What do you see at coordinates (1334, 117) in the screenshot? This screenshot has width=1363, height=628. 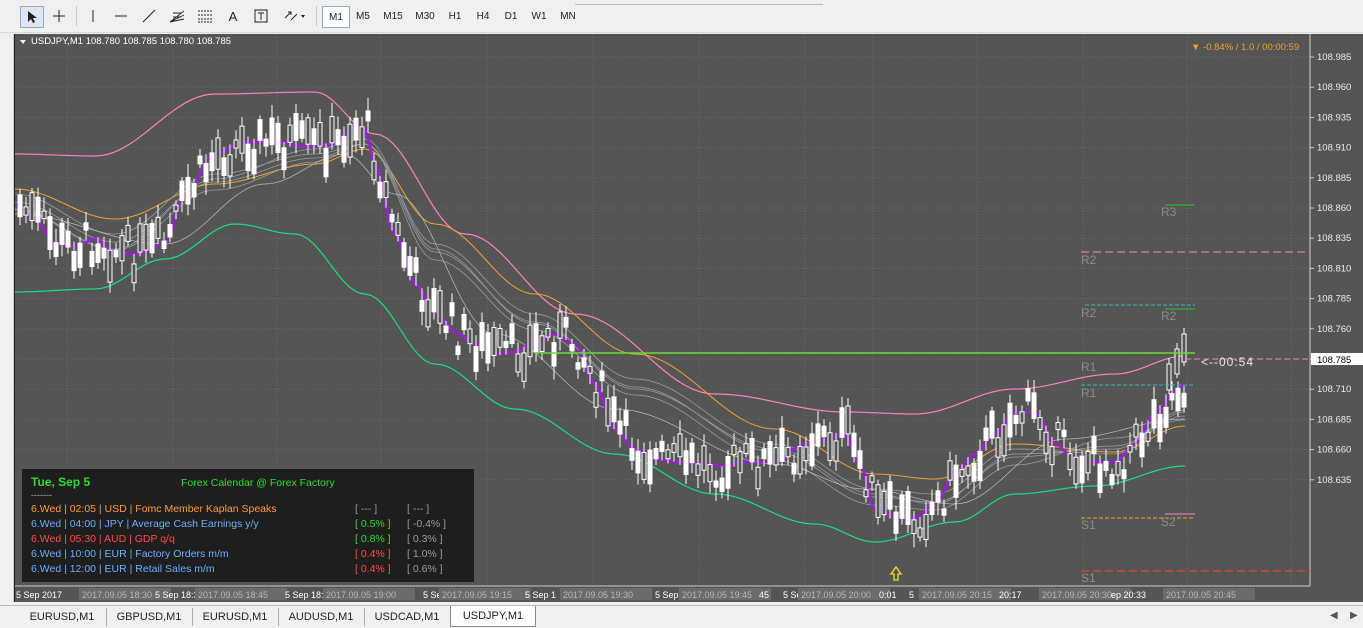 I see `price-label: 108.935` at bounding box center [1334, 117].